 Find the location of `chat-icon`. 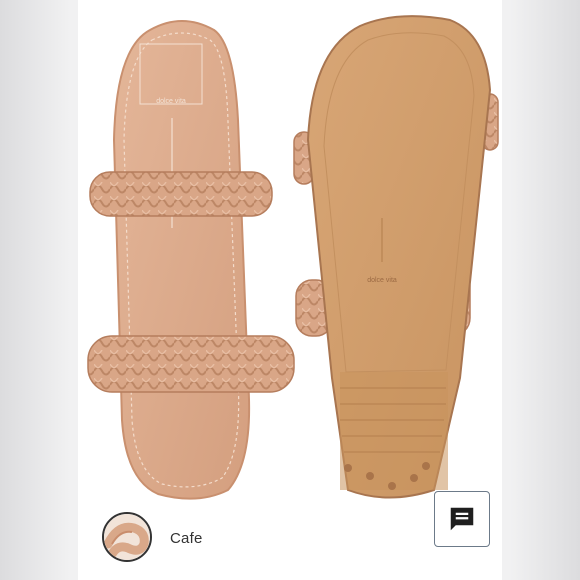

chat-icon is located at coordinates (462, 519).